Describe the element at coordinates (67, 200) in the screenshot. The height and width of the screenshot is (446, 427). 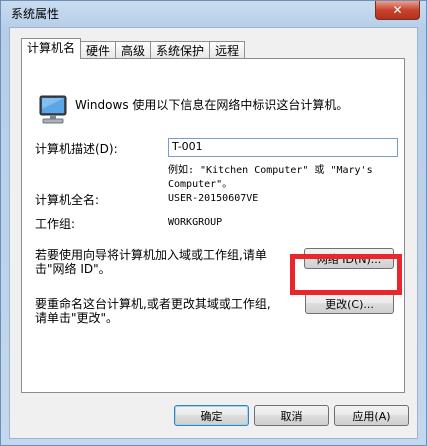
I see `full-name-label: 计算机全名:` at that location.